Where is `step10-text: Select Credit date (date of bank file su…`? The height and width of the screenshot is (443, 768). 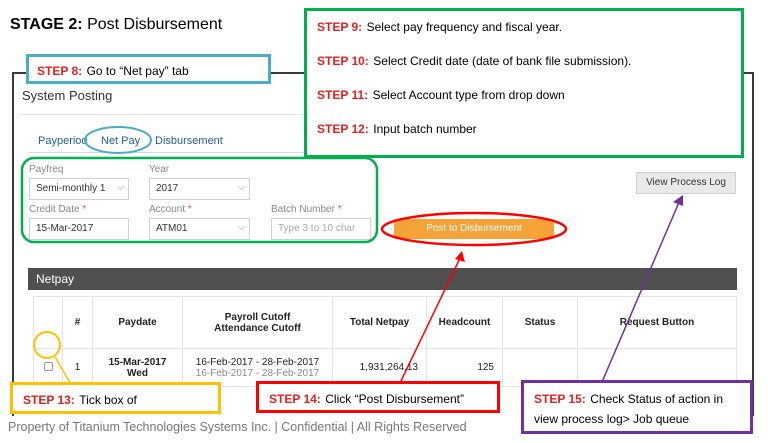 step10-text: Select Credit date (date of bank file su… is located at coordinates (502, 61).